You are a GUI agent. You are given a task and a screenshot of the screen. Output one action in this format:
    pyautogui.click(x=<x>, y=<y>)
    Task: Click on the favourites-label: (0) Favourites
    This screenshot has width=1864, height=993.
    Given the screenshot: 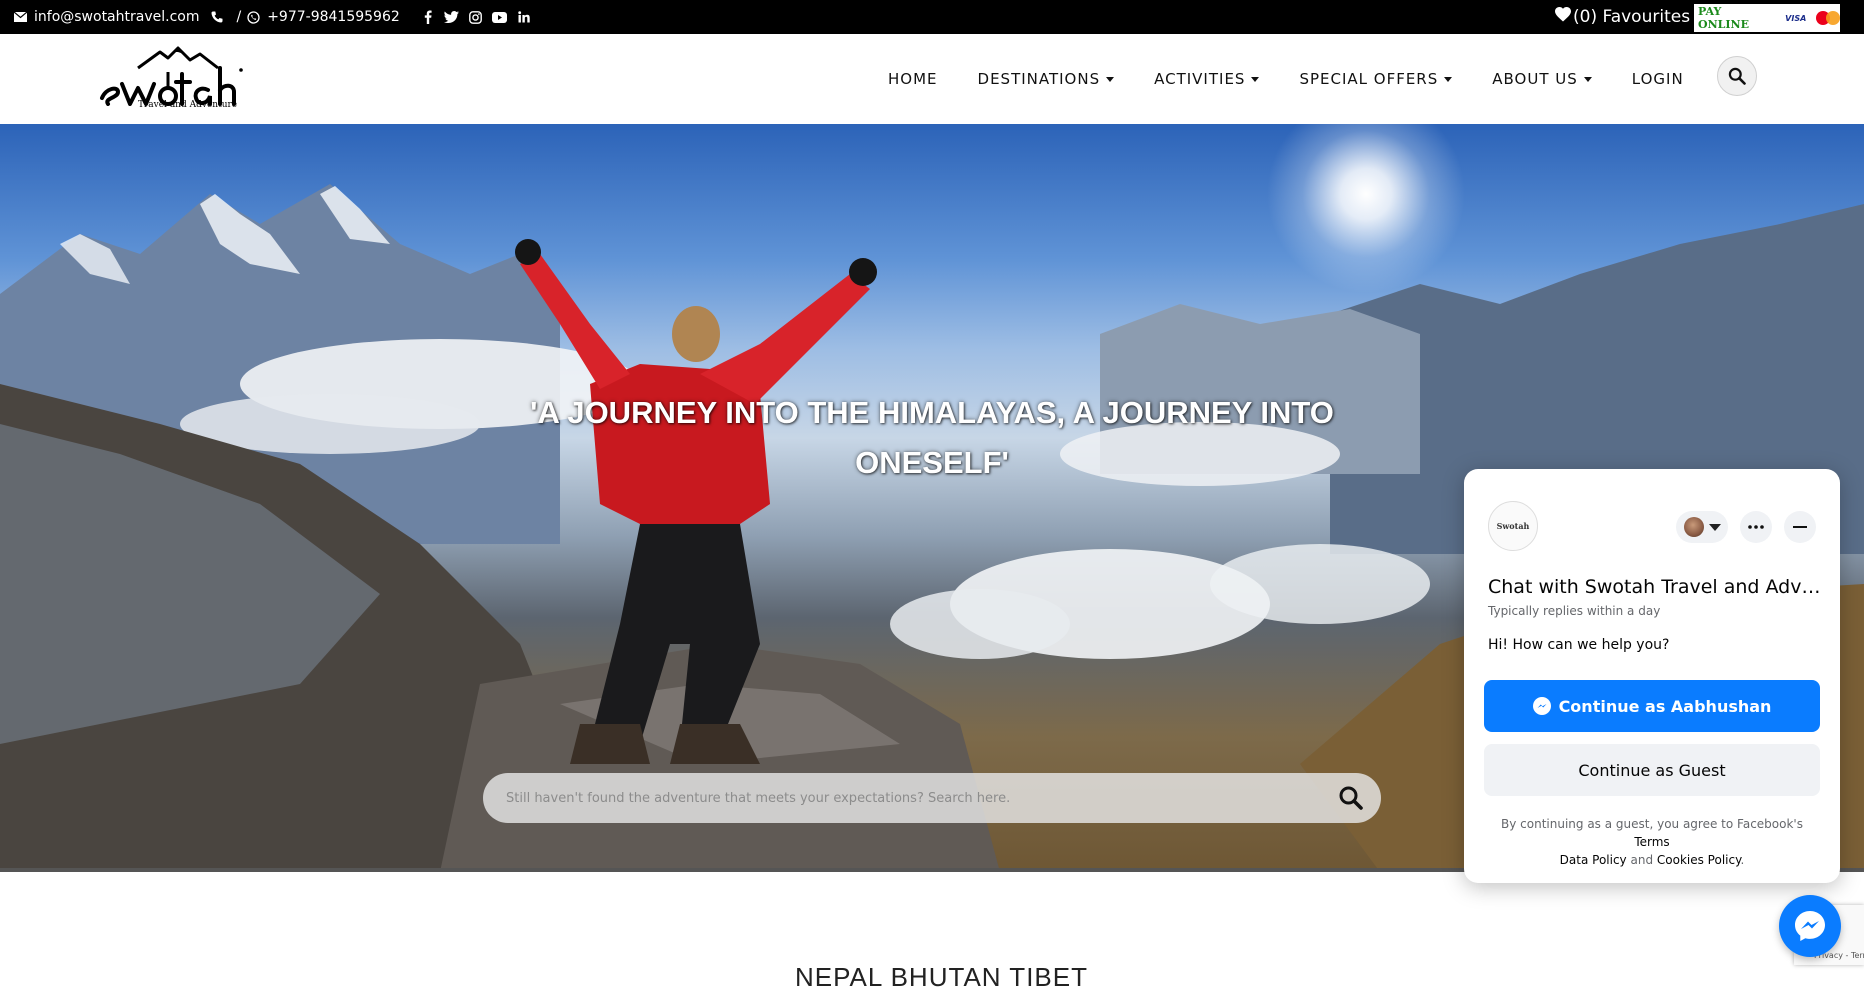 What is the action you would take?
    pyautogui.click(x=1632, y=17)
    